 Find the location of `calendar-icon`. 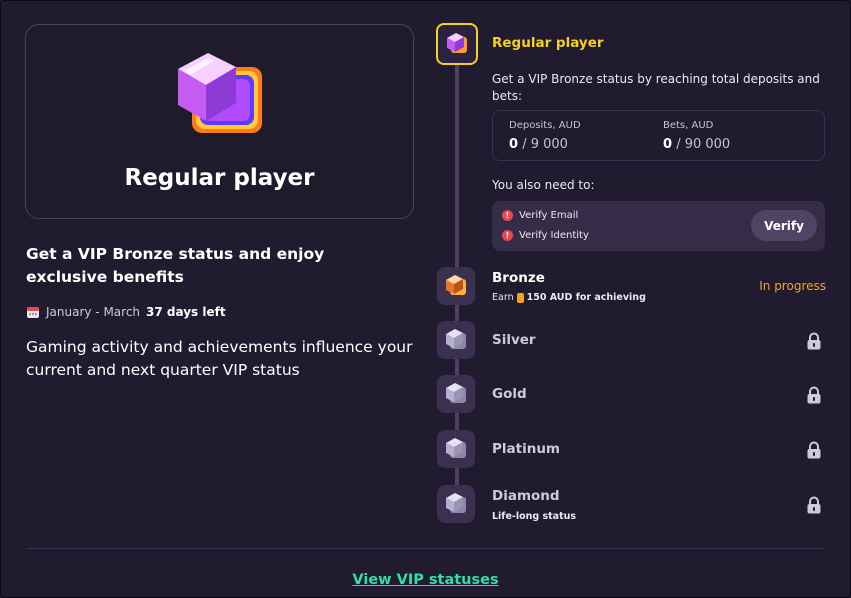

calendar-icon is located at coordinates (33, 312).